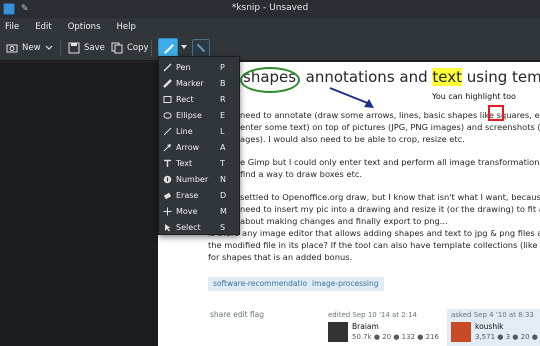 The image size is (540, 346). I want to click on erase-icon, so click(167, 196).